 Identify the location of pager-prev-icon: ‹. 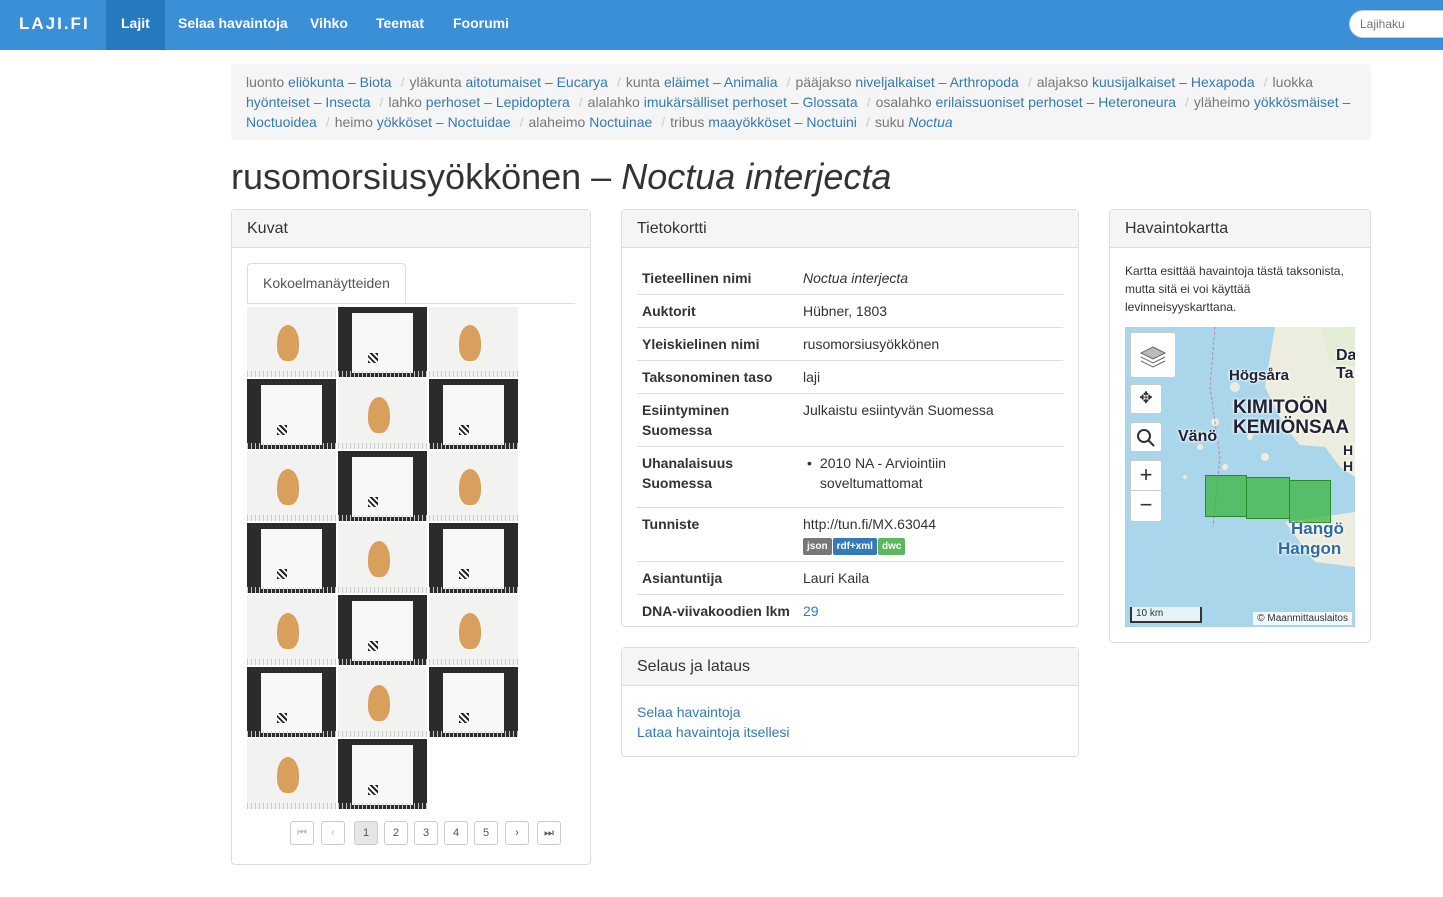
(333, 833).